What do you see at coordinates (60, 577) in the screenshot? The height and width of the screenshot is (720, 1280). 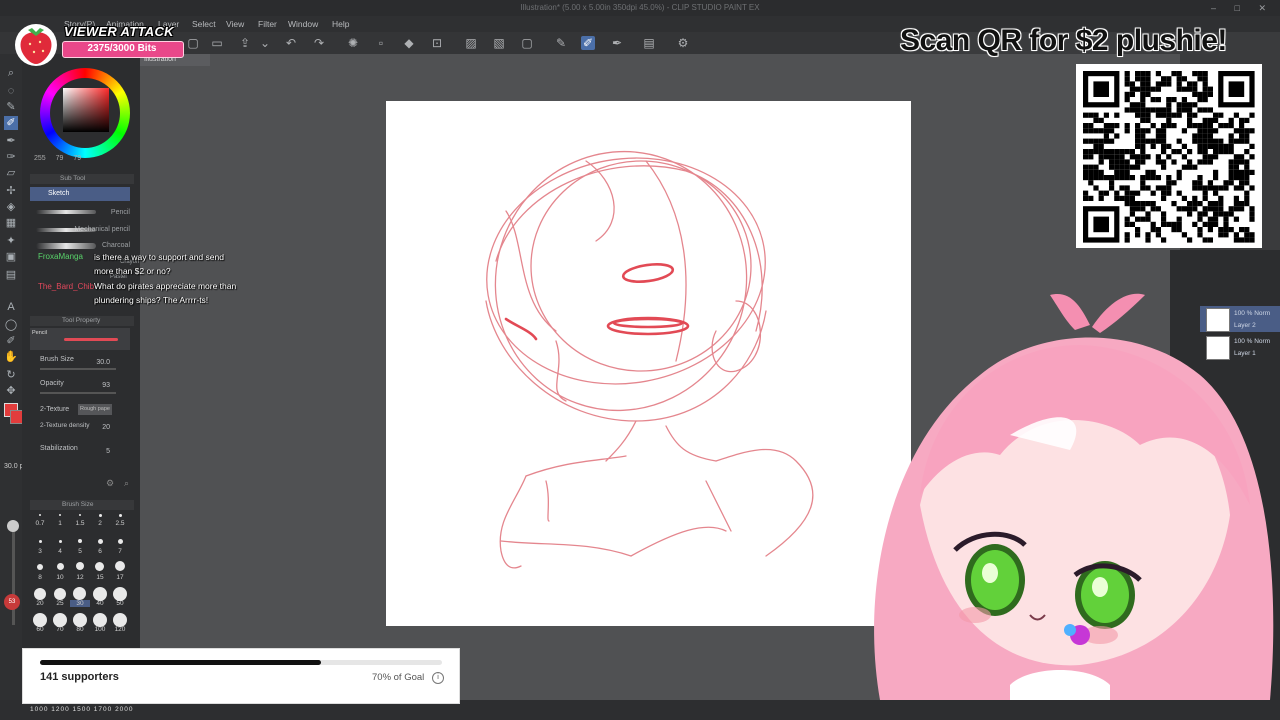 I see `brush-size-cell: 10` at bounding box center [60, 577].